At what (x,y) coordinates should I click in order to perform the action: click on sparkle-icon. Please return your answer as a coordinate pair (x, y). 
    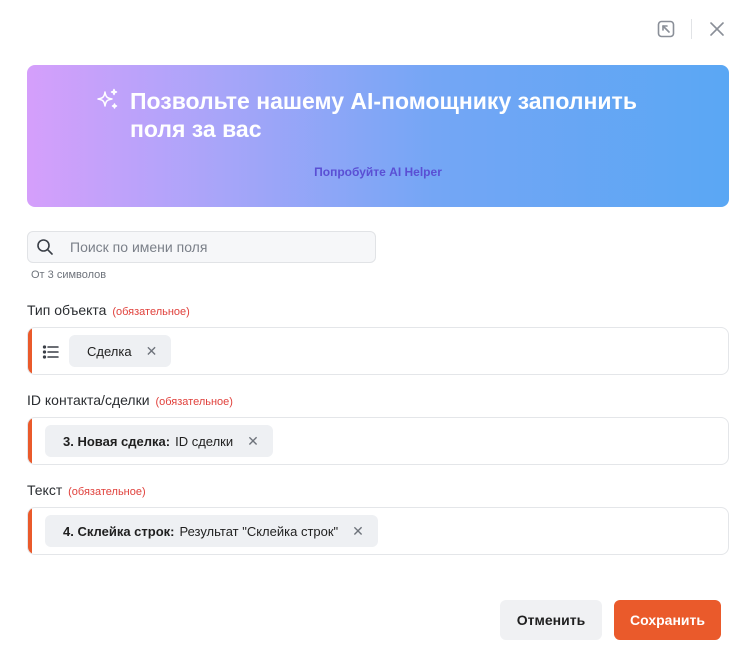
    Looking at the image, I should click on (107, 100).